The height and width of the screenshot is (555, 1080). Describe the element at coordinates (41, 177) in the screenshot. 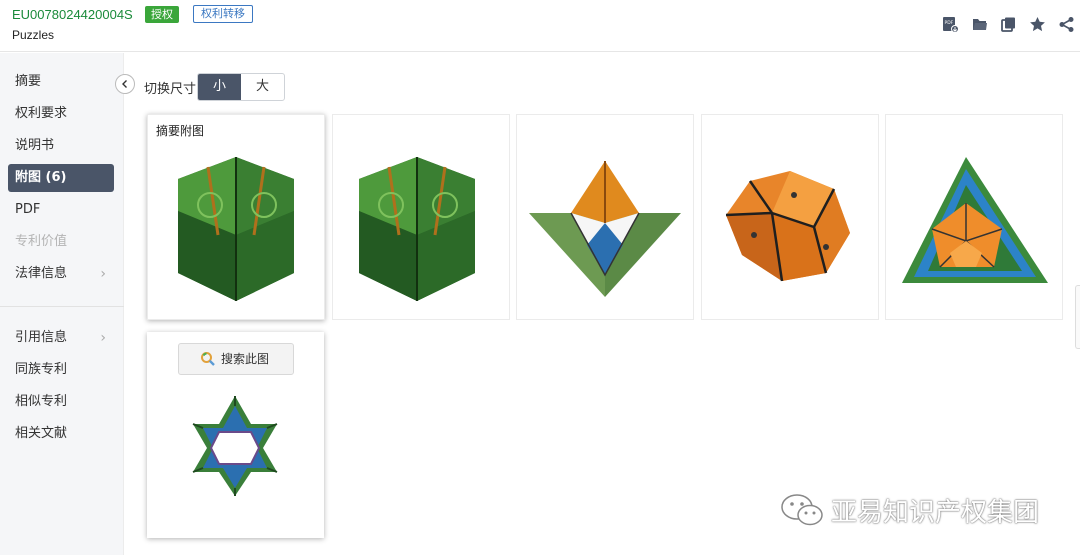

I see `sidebar-item-label: 附图 (6)` at that location.